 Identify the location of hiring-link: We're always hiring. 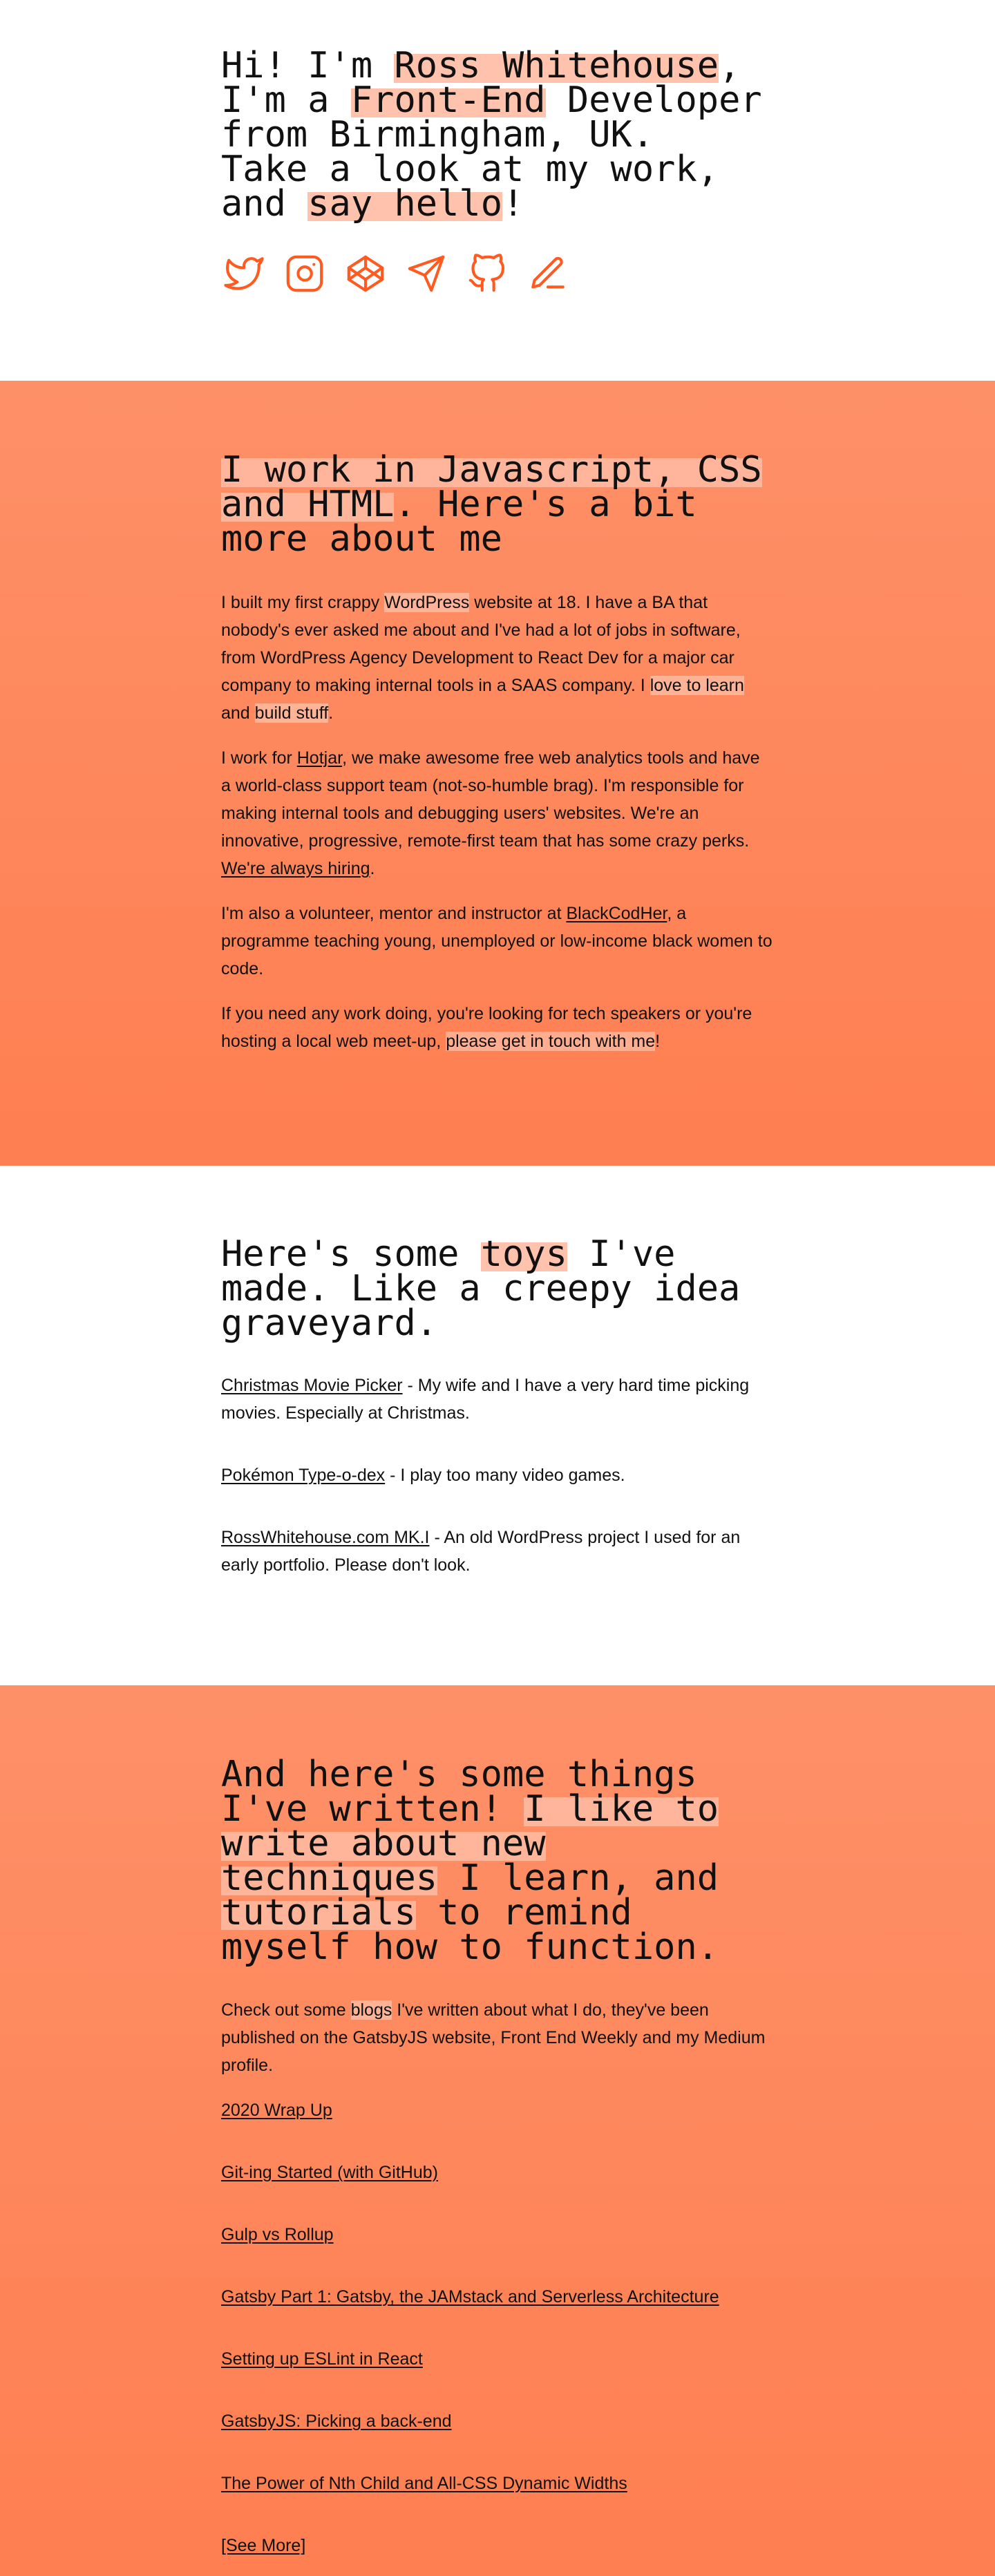
(295, 868).